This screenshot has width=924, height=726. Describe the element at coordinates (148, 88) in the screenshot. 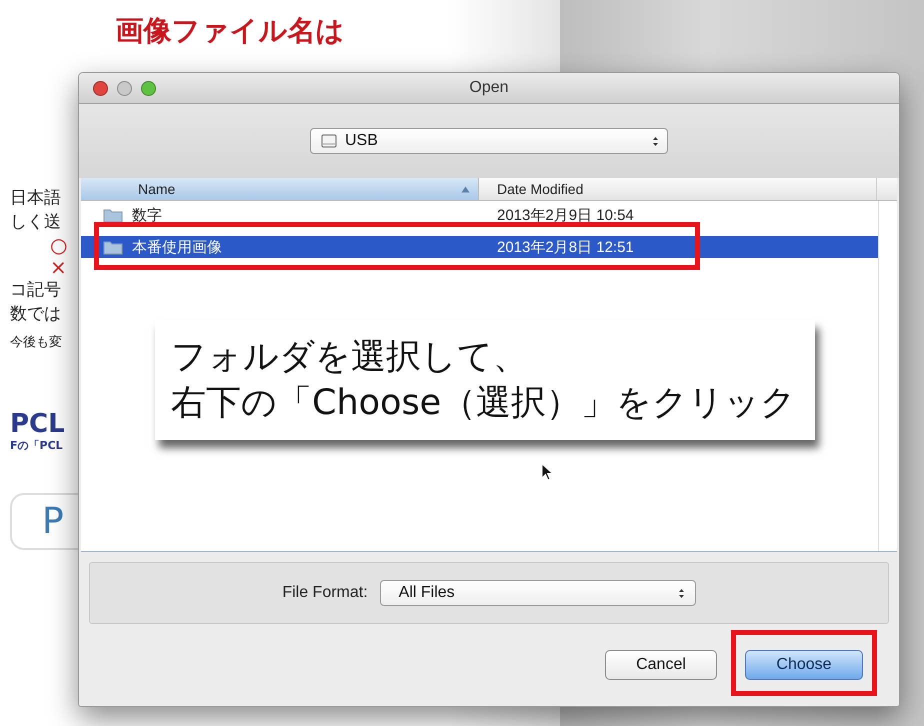

I see `zoom-button` at that location.